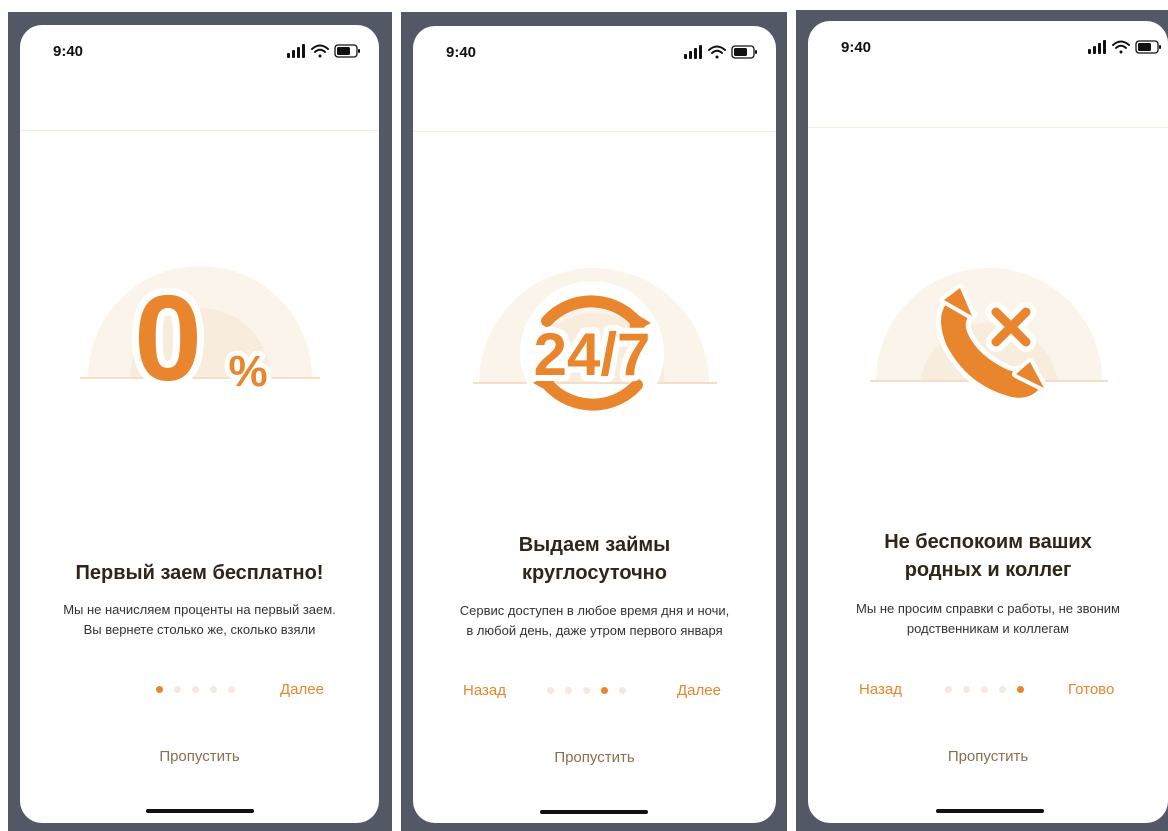 The image size is (1168, 831). What do you see at coordinates (199, 573) in the screenshot?
I see `slide-title: Первый заем бесплатно!` at bounding box center [199, 573].